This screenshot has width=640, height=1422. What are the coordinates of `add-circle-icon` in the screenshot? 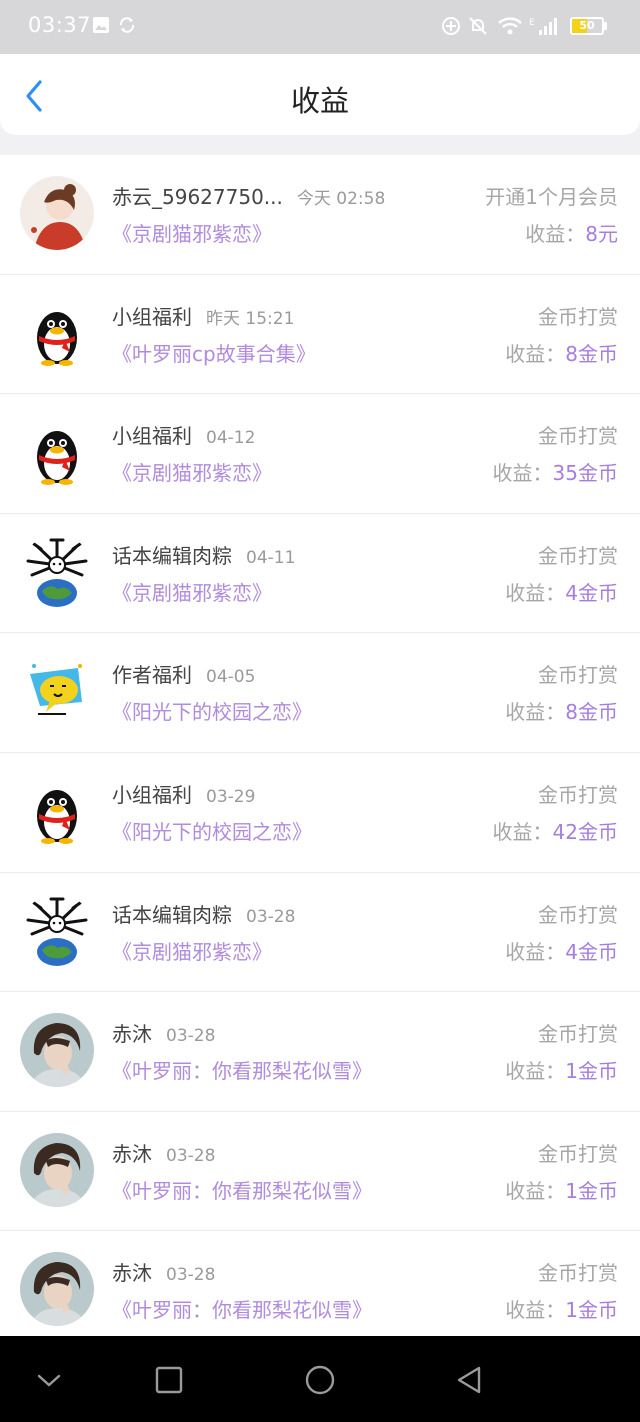 It's located at (451, 26).